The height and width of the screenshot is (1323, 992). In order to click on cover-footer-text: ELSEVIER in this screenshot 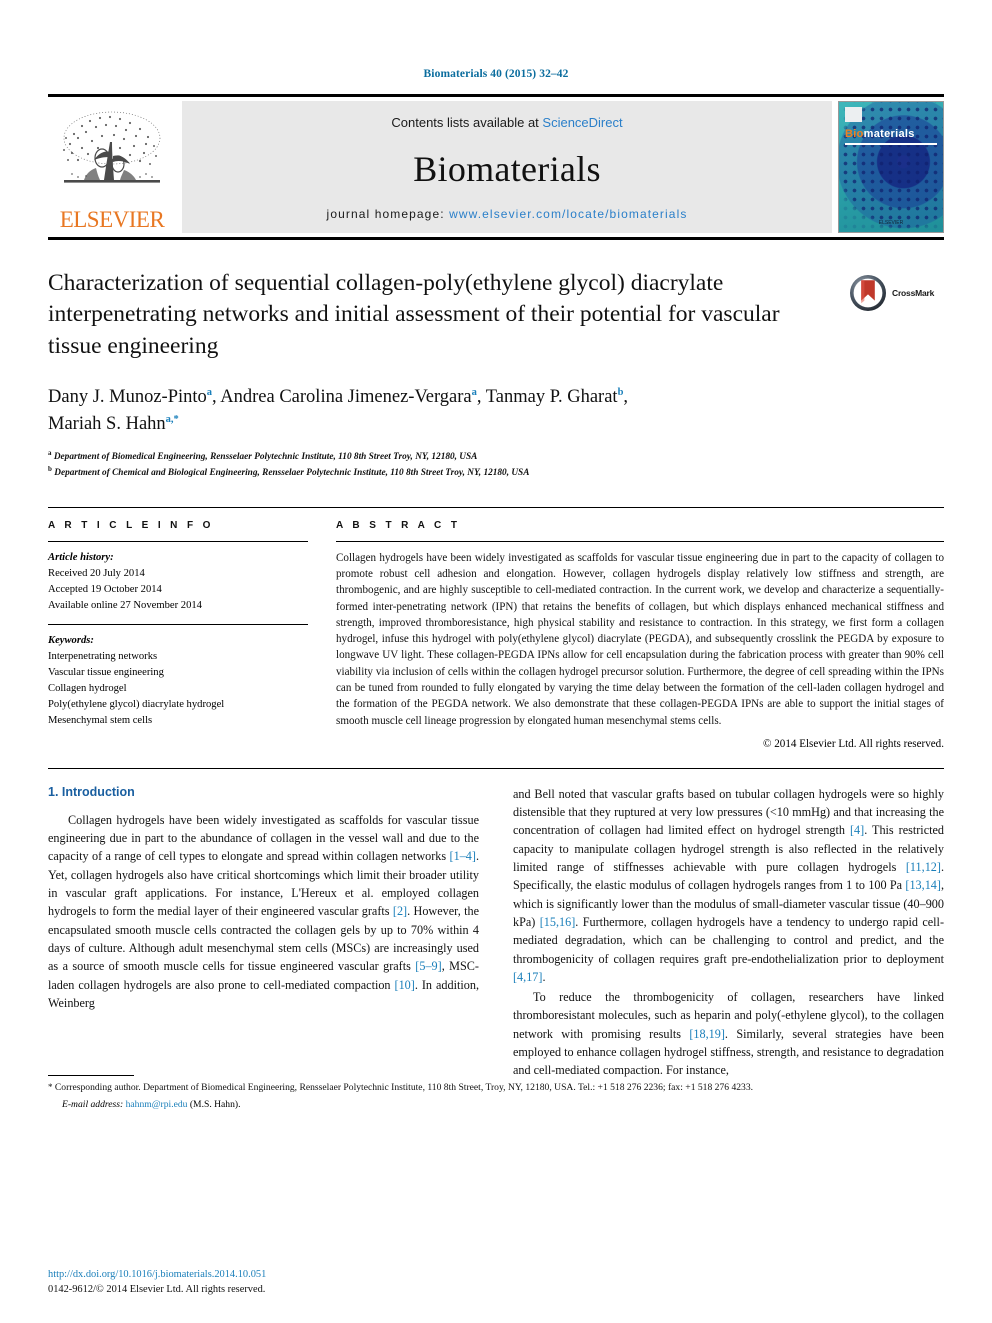, I will do `click(891, 223)`.